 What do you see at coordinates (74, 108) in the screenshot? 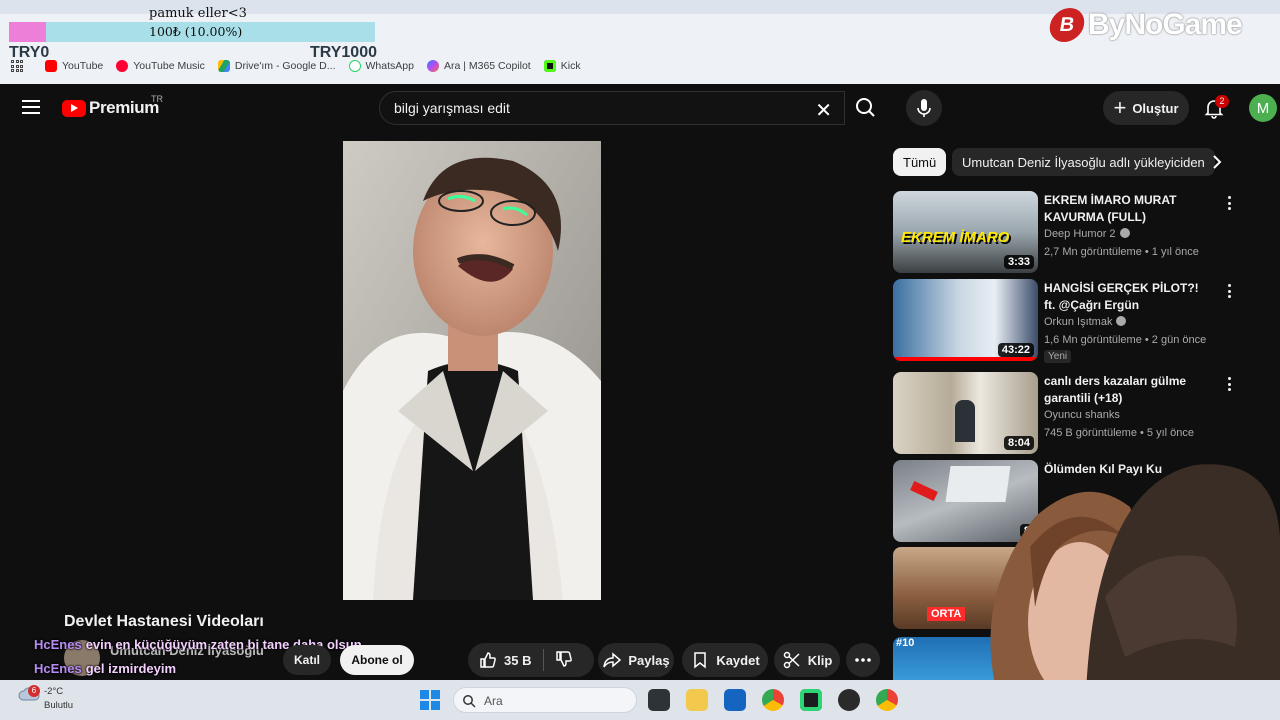
I see `youtube-play-icon` at bounding box center [74, 108].